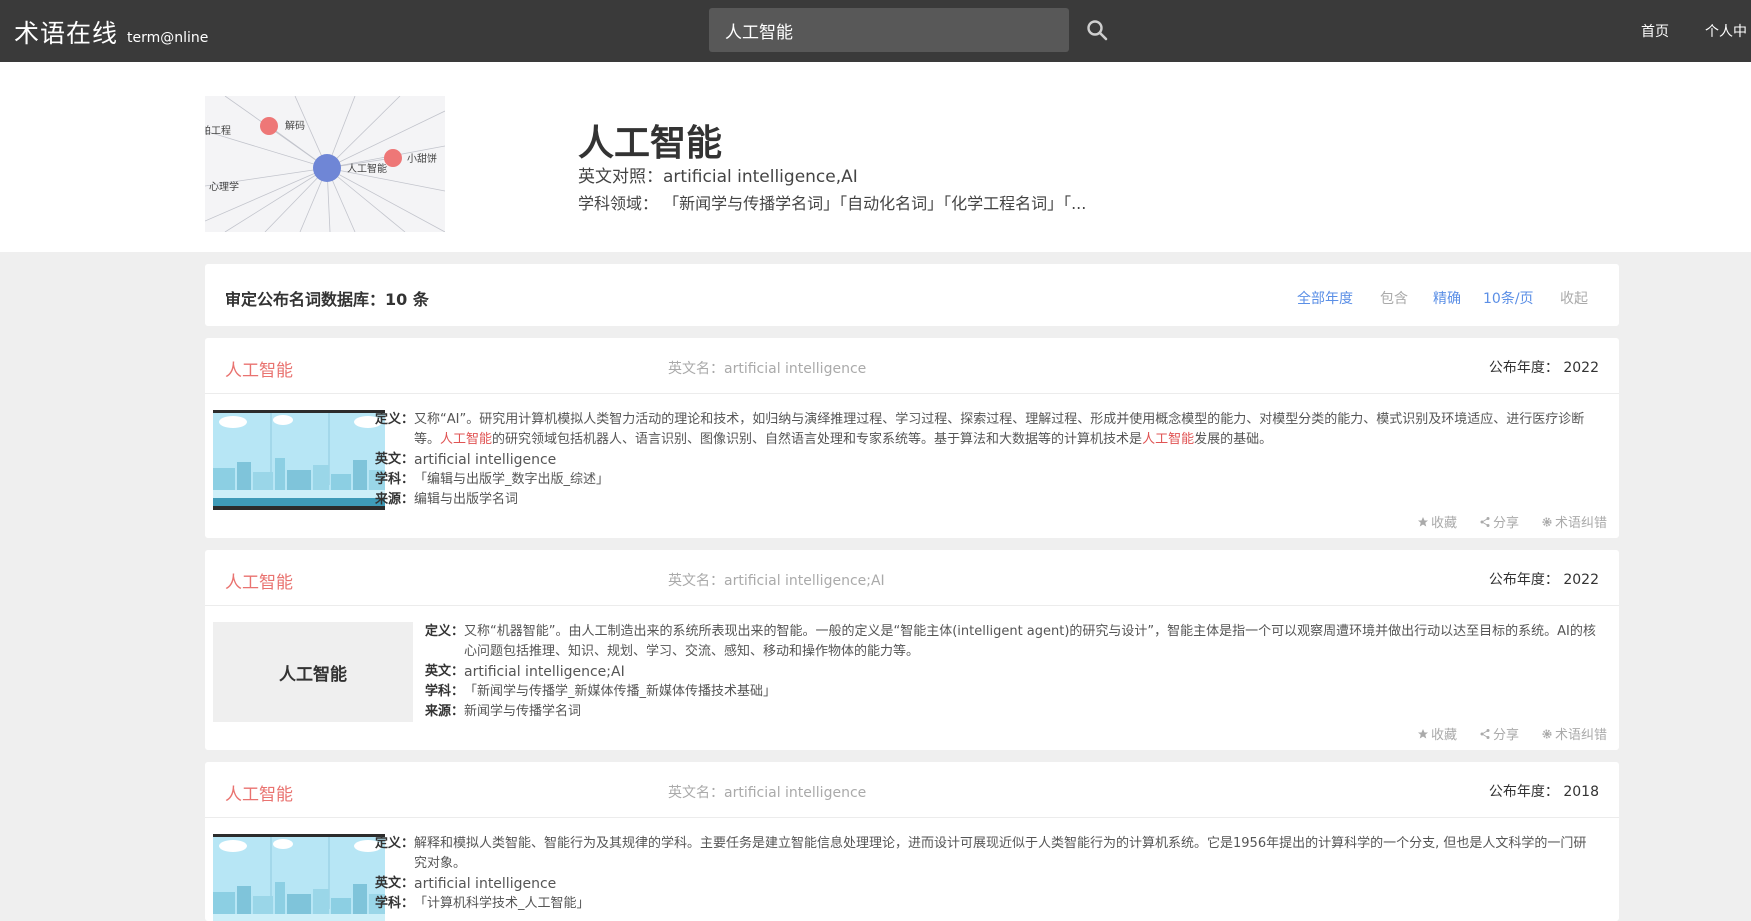 This screenshot has height=921, width=1751. I want to click on filter-collapse: 收起, so click(1574, 298).